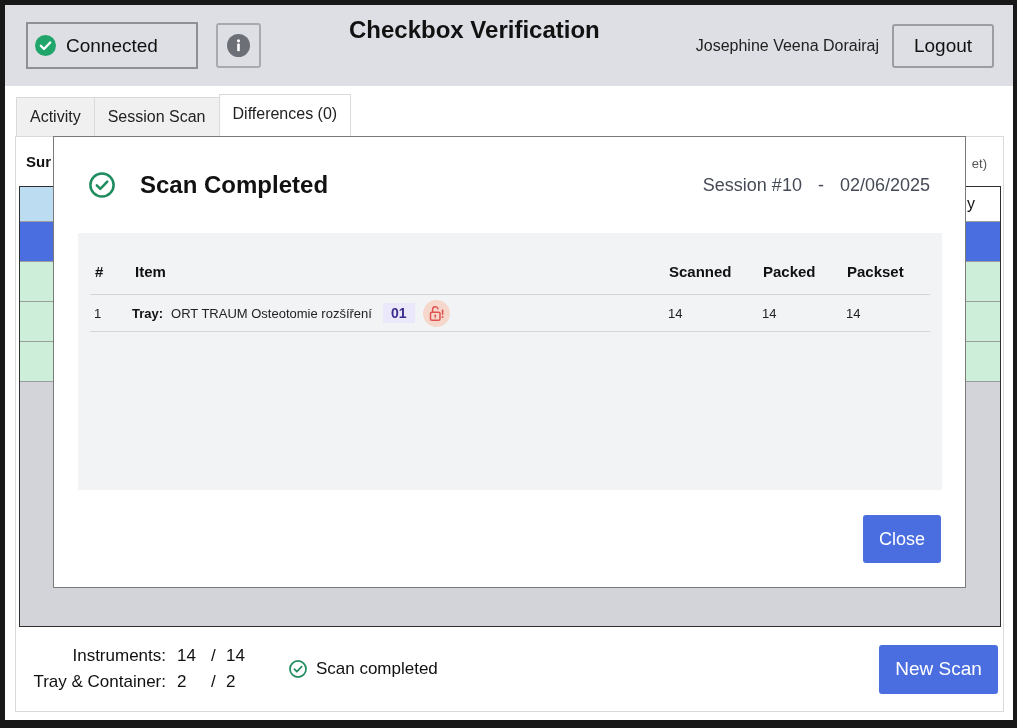 The image size is (1017, 728). Describe the element at coordinates (902, 539) in the screenshot. I see `close-button: Close` at that location.